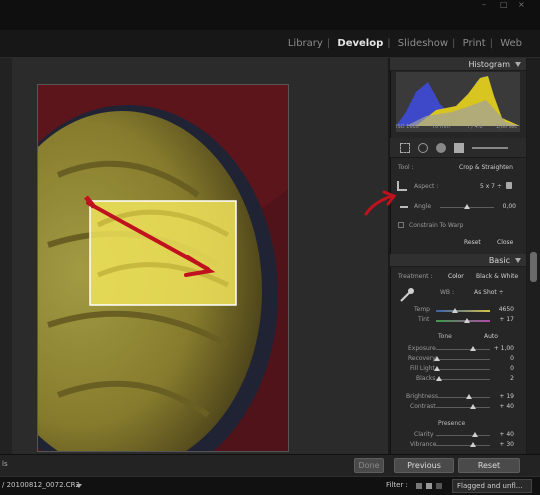  What do you see at coordinates (475, 127) in the screenshot?
I see `histogram-aperture: f / 4.0` at bounding box center [475, 127].